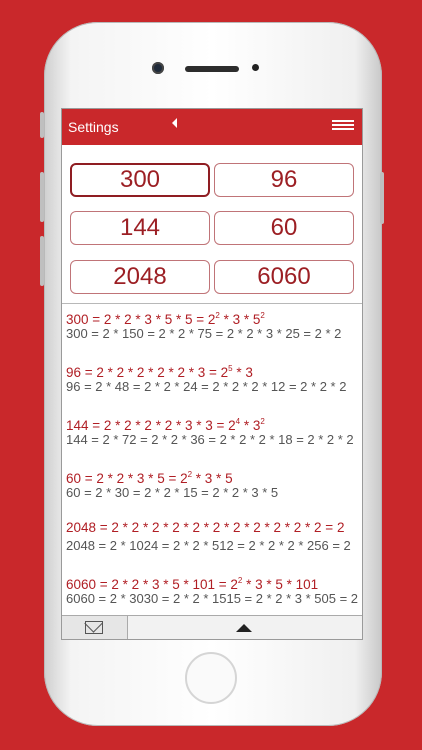 The width and height of the screenshot is (422, 750). What do you see at coordinates (165, 425) in the screenshot?
I see `factorization-line: 144 = 2 * 2 * 2 * 2 * 3 * 3 = 24 * 32` at bounding box center [165, 425].